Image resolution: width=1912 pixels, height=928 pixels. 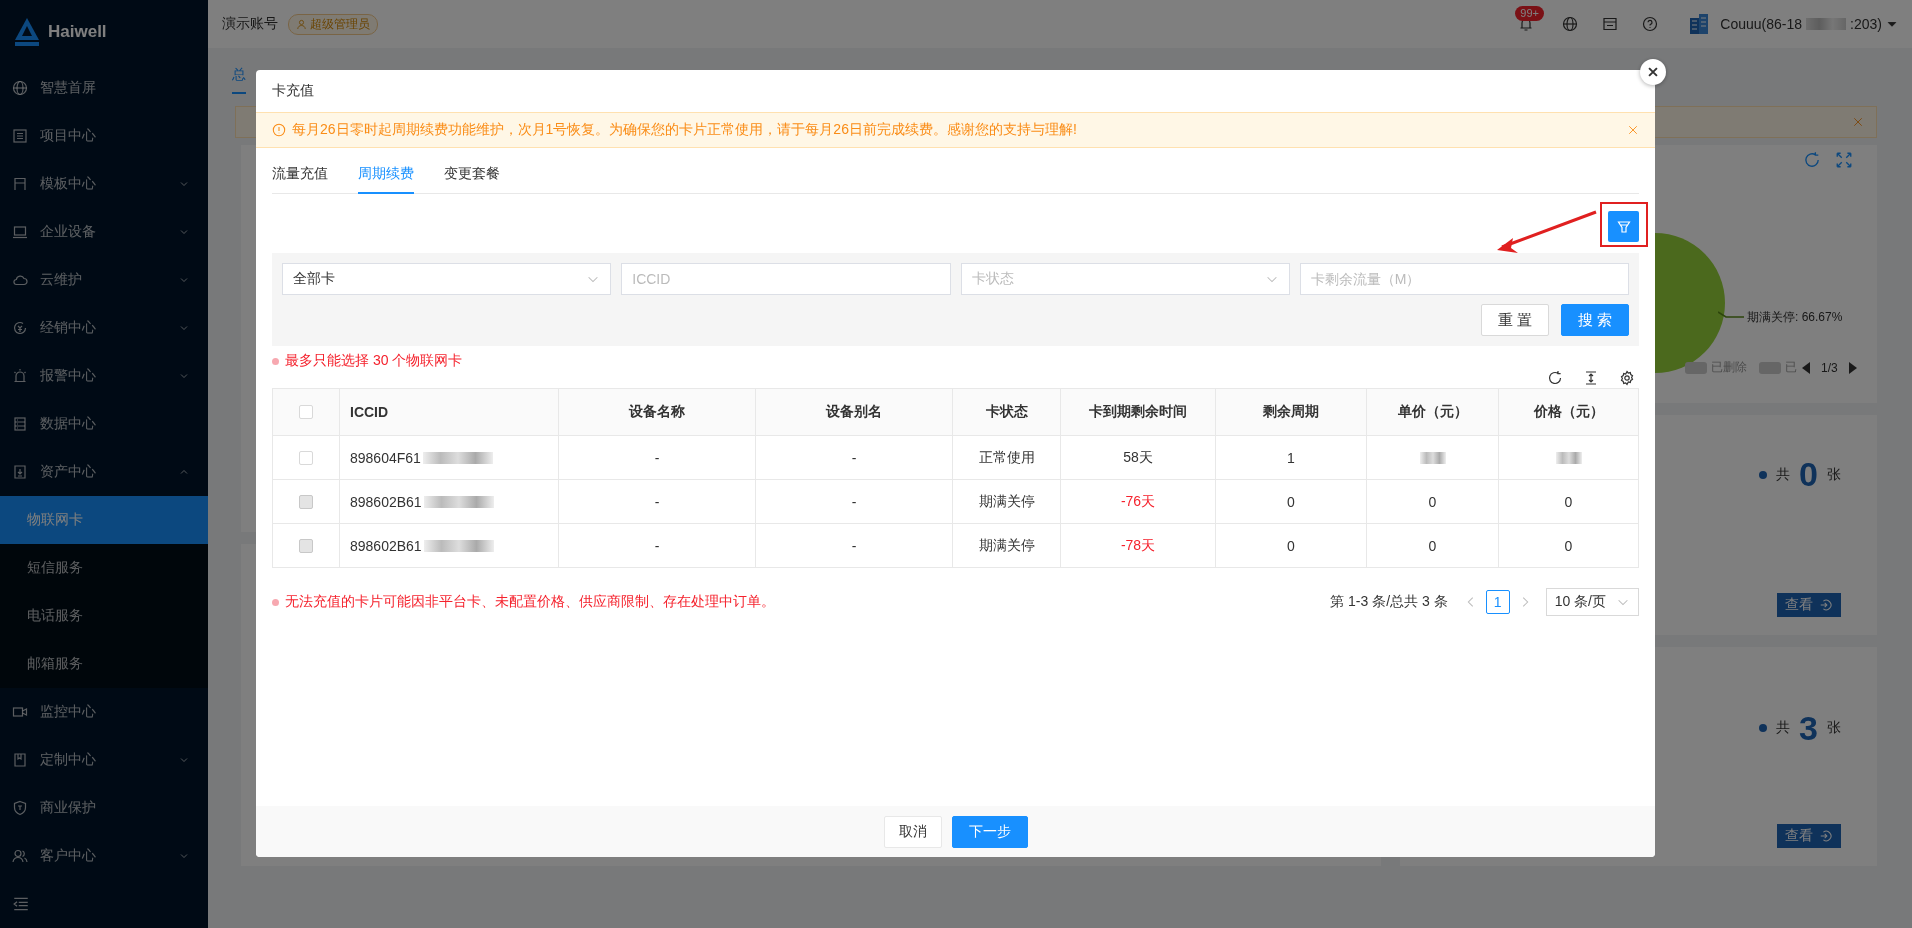 I want to click on sidebar-item: 定制中心, so click(x=104, y=760).